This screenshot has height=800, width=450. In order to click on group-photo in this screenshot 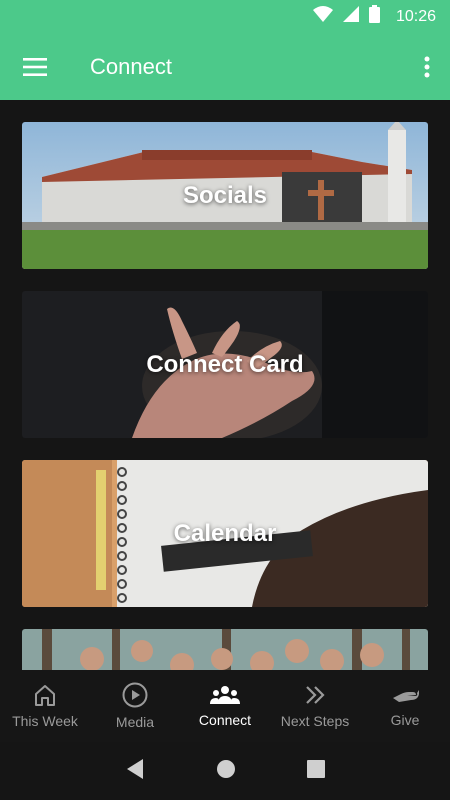, I will do `click(225, 649)`.